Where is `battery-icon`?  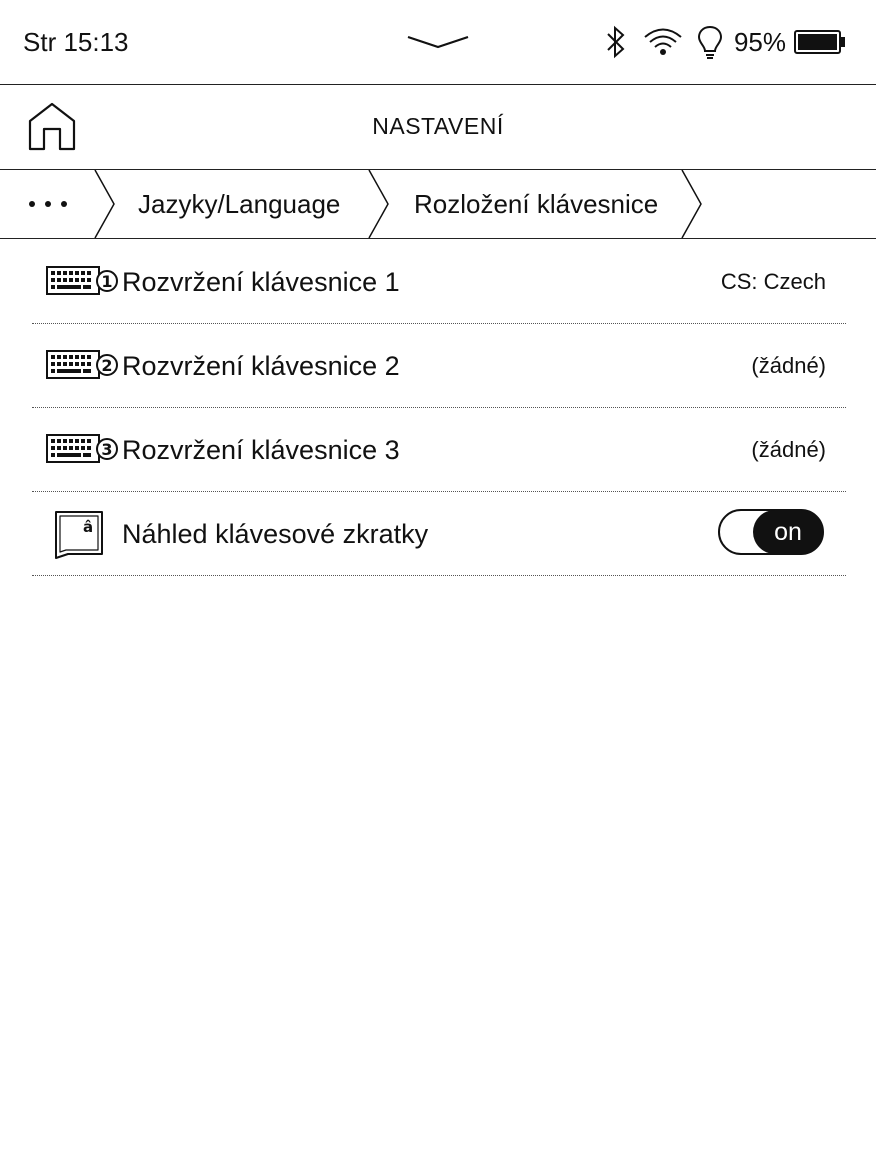 battery-icon is located at coordinates (819, 42).